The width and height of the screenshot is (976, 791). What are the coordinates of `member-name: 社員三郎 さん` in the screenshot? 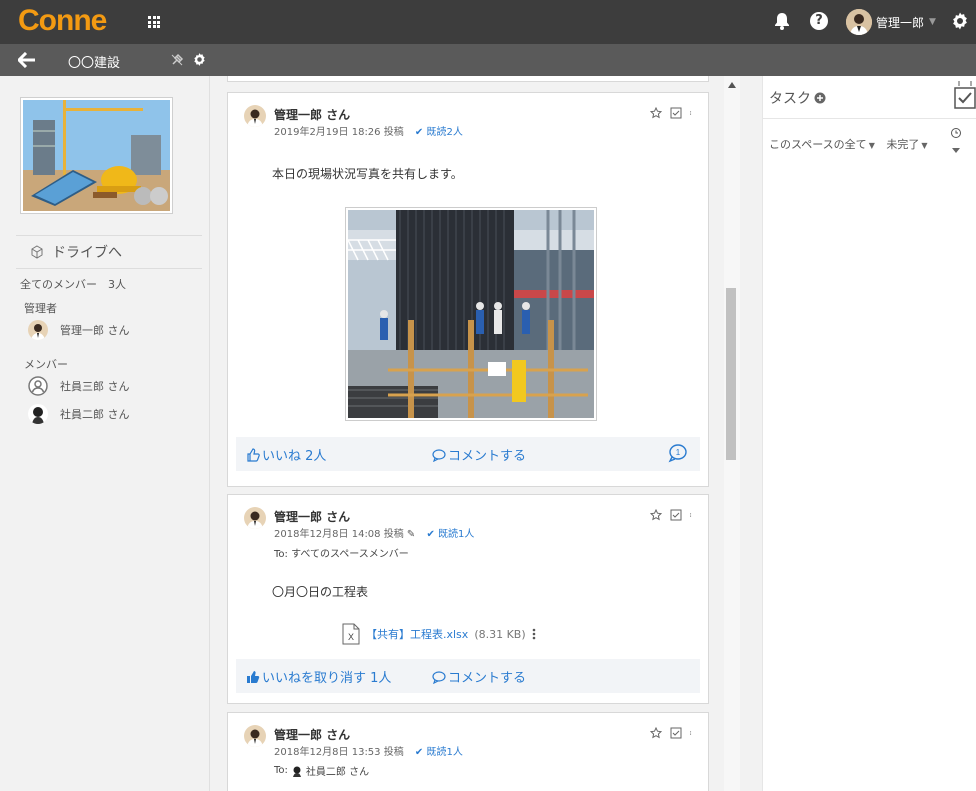 It's located at (95, 386).